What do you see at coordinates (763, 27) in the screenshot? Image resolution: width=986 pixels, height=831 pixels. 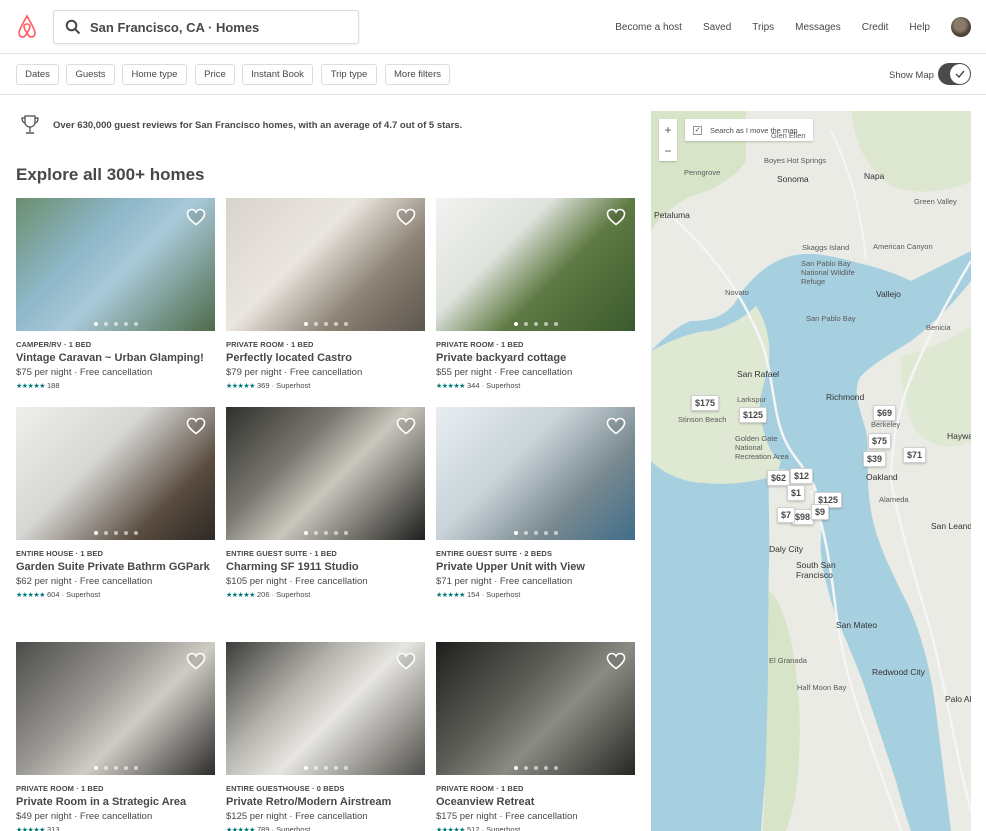 I see `nav-trips: Trips` at bounding box center [763, 27].